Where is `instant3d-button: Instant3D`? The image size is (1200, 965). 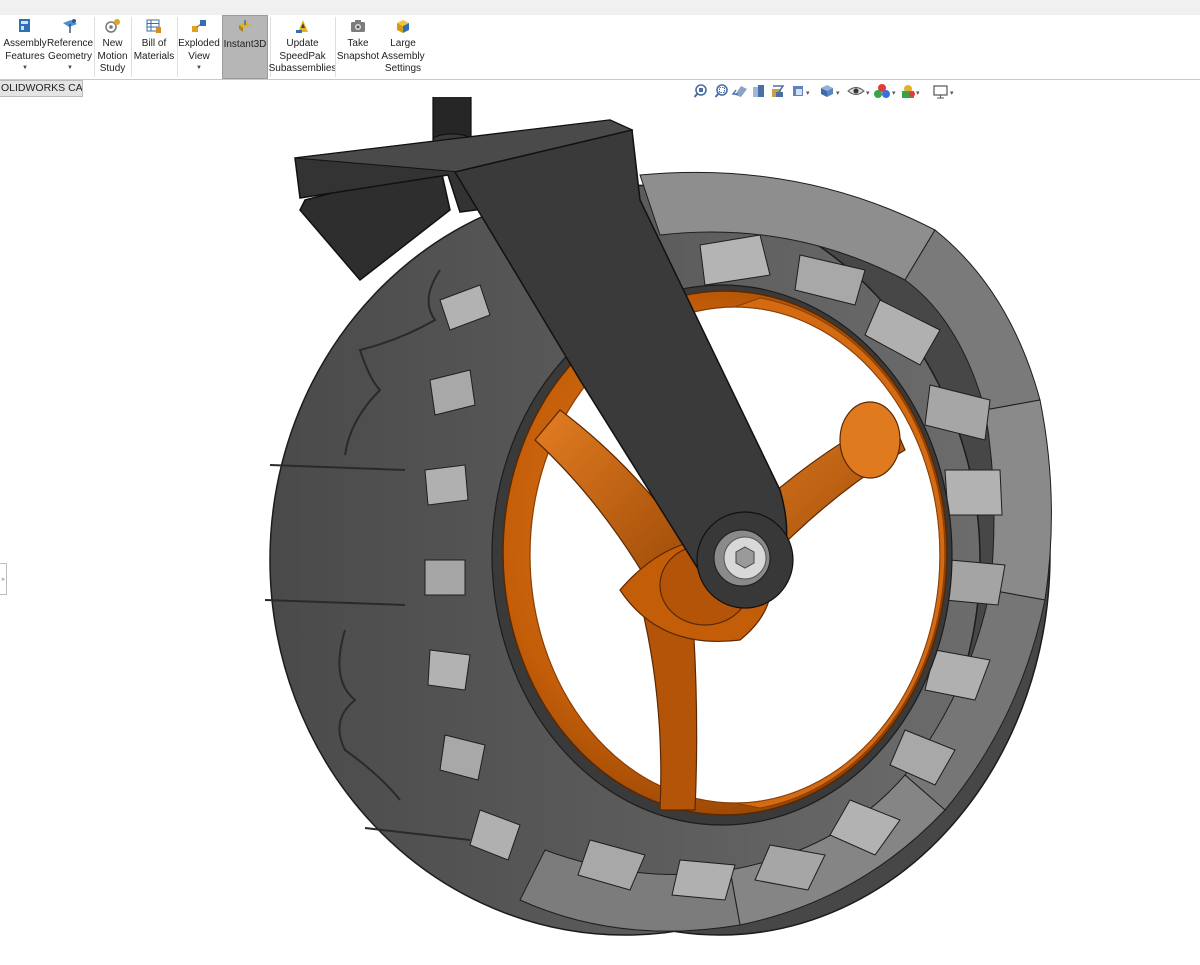
instant3d-button: Instant3D is located at coordinates (245, 47).